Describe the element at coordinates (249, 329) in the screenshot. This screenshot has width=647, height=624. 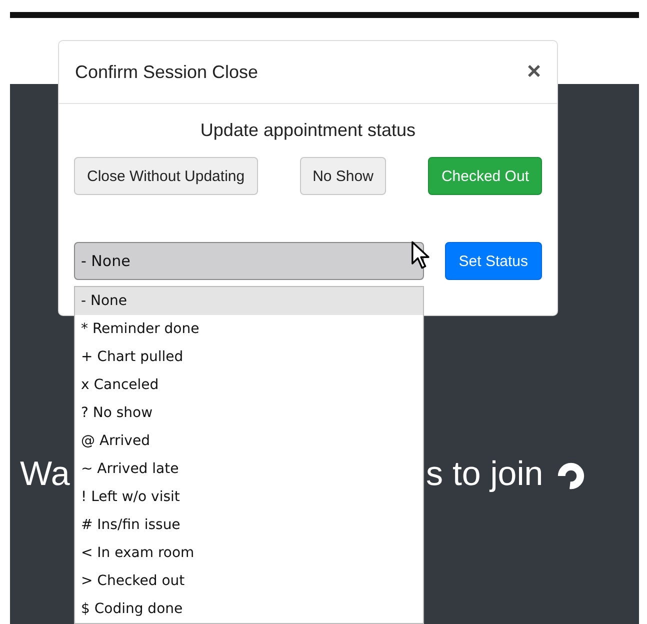
I see `dropdown-option: * Reminder done` at that location.